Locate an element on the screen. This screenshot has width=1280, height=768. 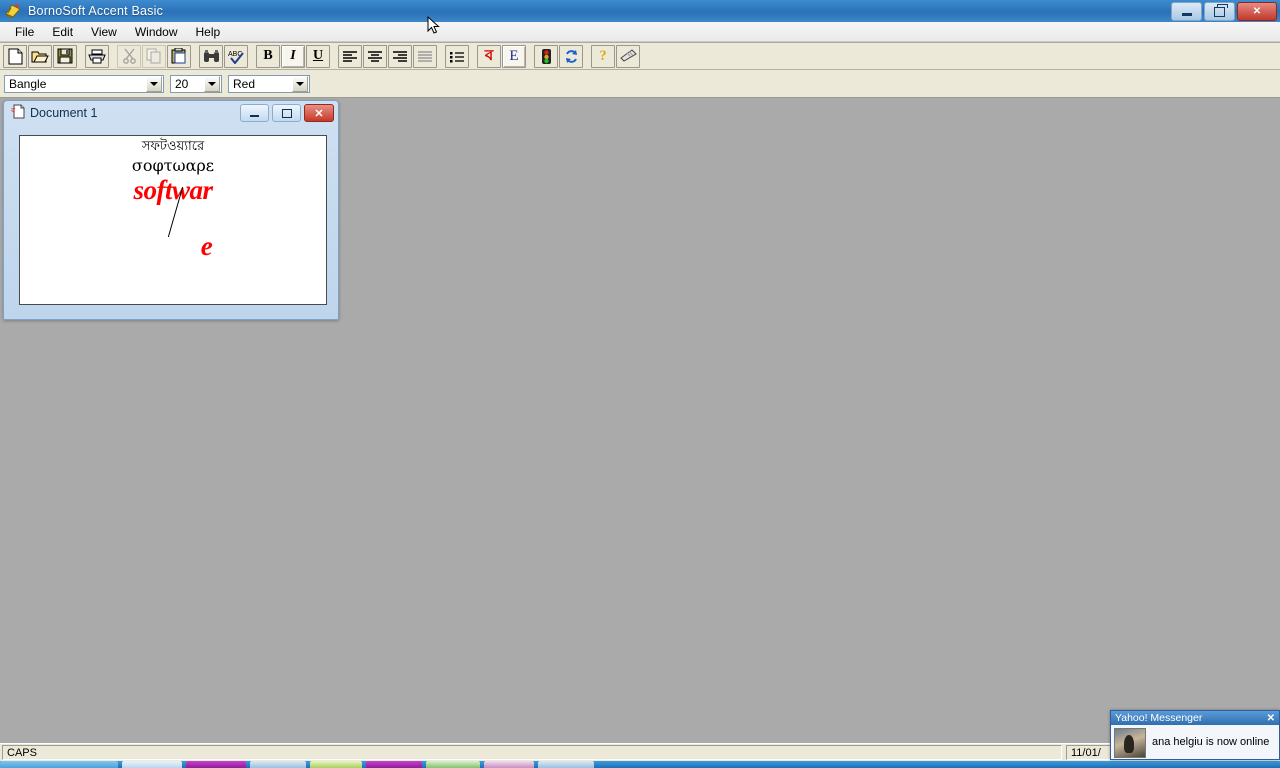
document-minimize-button is located at coordinates (254, 113).